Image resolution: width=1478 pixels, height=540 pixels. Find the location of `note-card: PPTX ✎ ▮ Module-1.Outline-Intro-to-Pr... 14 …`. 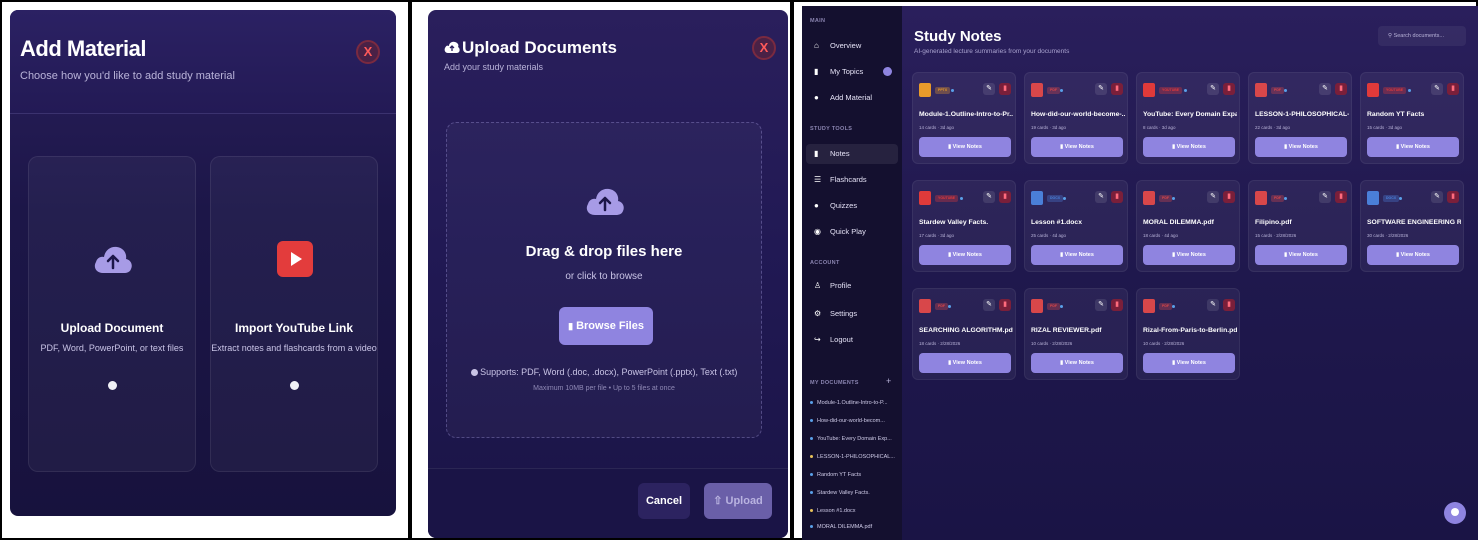

note-card: PPTX ✎ ▮ Module-1.Outline-Intro-to-Pr... 14 … is located at coordinates (964, 118).